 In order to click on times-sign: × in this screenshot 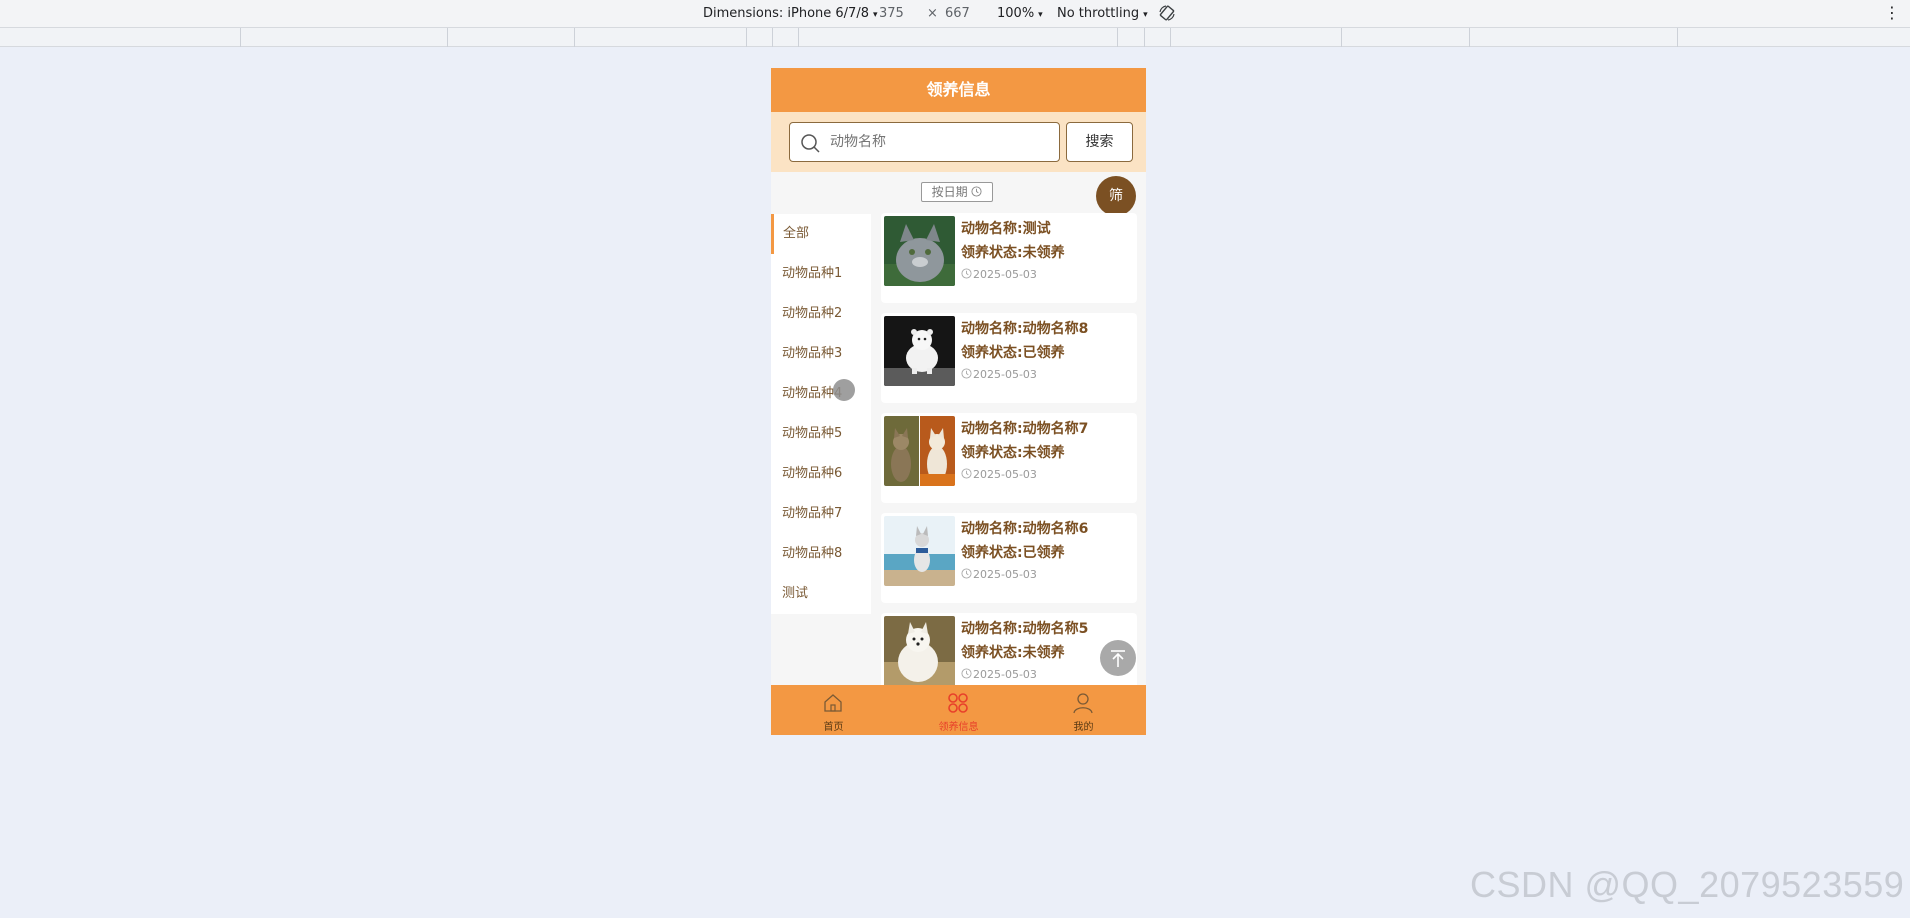, I will do `click(932, 13)`.